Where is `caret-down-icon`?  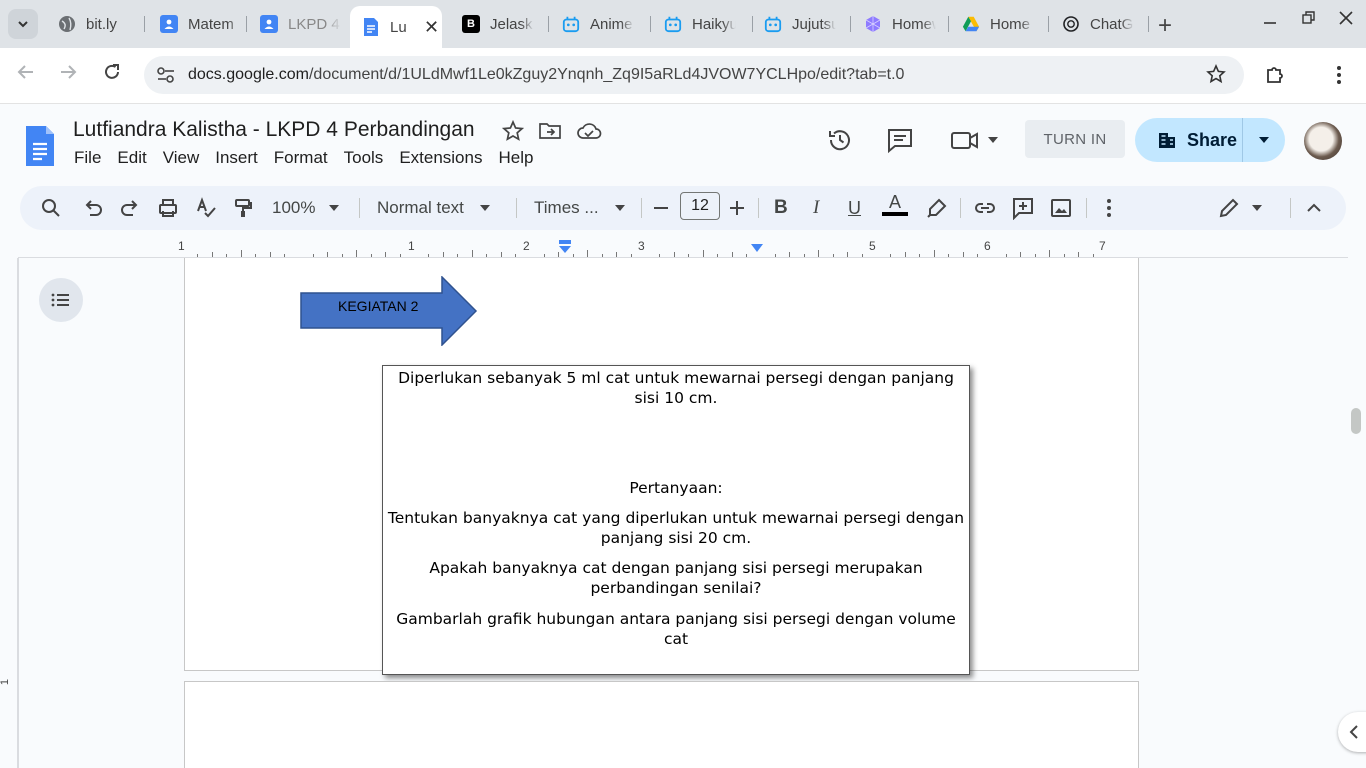
caret-down-icon is located at coordinates (993, 140).